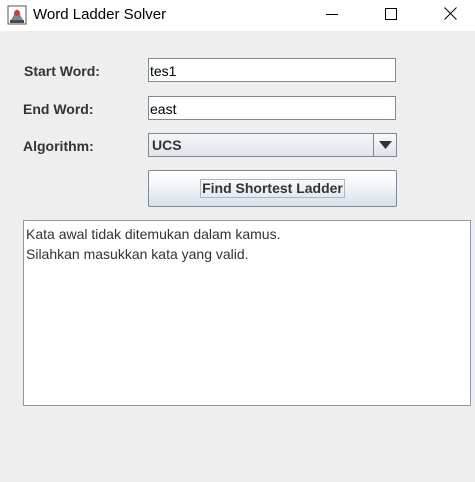 The height and width of the screenshot is (482, 475). What do you see at coordinates (272, 70) in the screenshot?
I see `start-word-input` at bounding box center [272, 70].